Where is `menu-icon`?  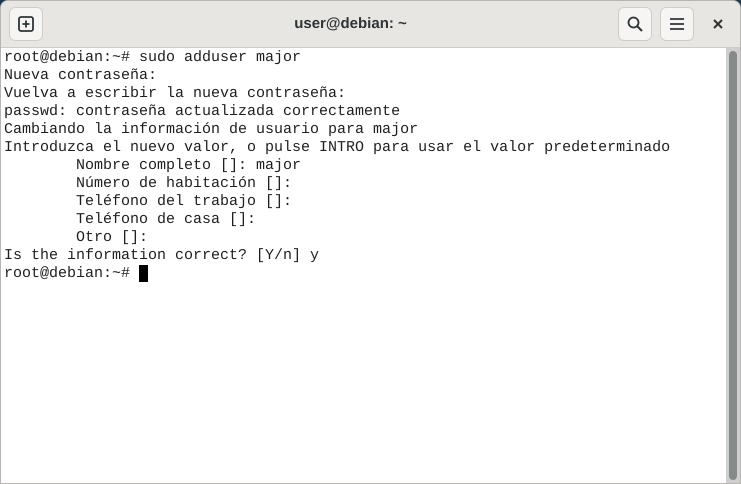
menu-icon is located at coordinates (677, 24).